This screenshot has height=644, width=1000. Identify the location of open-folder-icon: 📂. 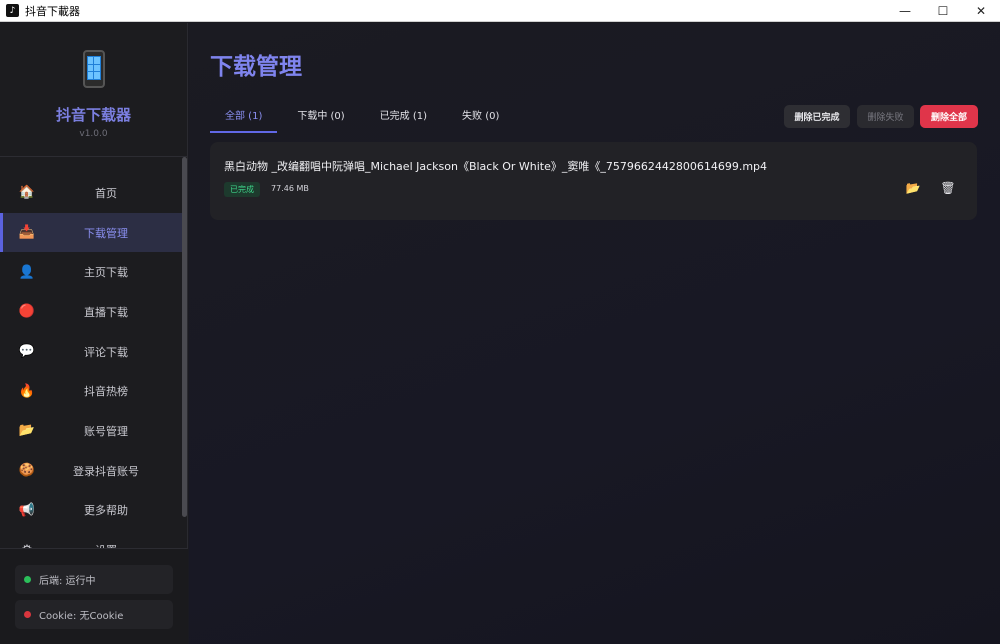
(913, 188).